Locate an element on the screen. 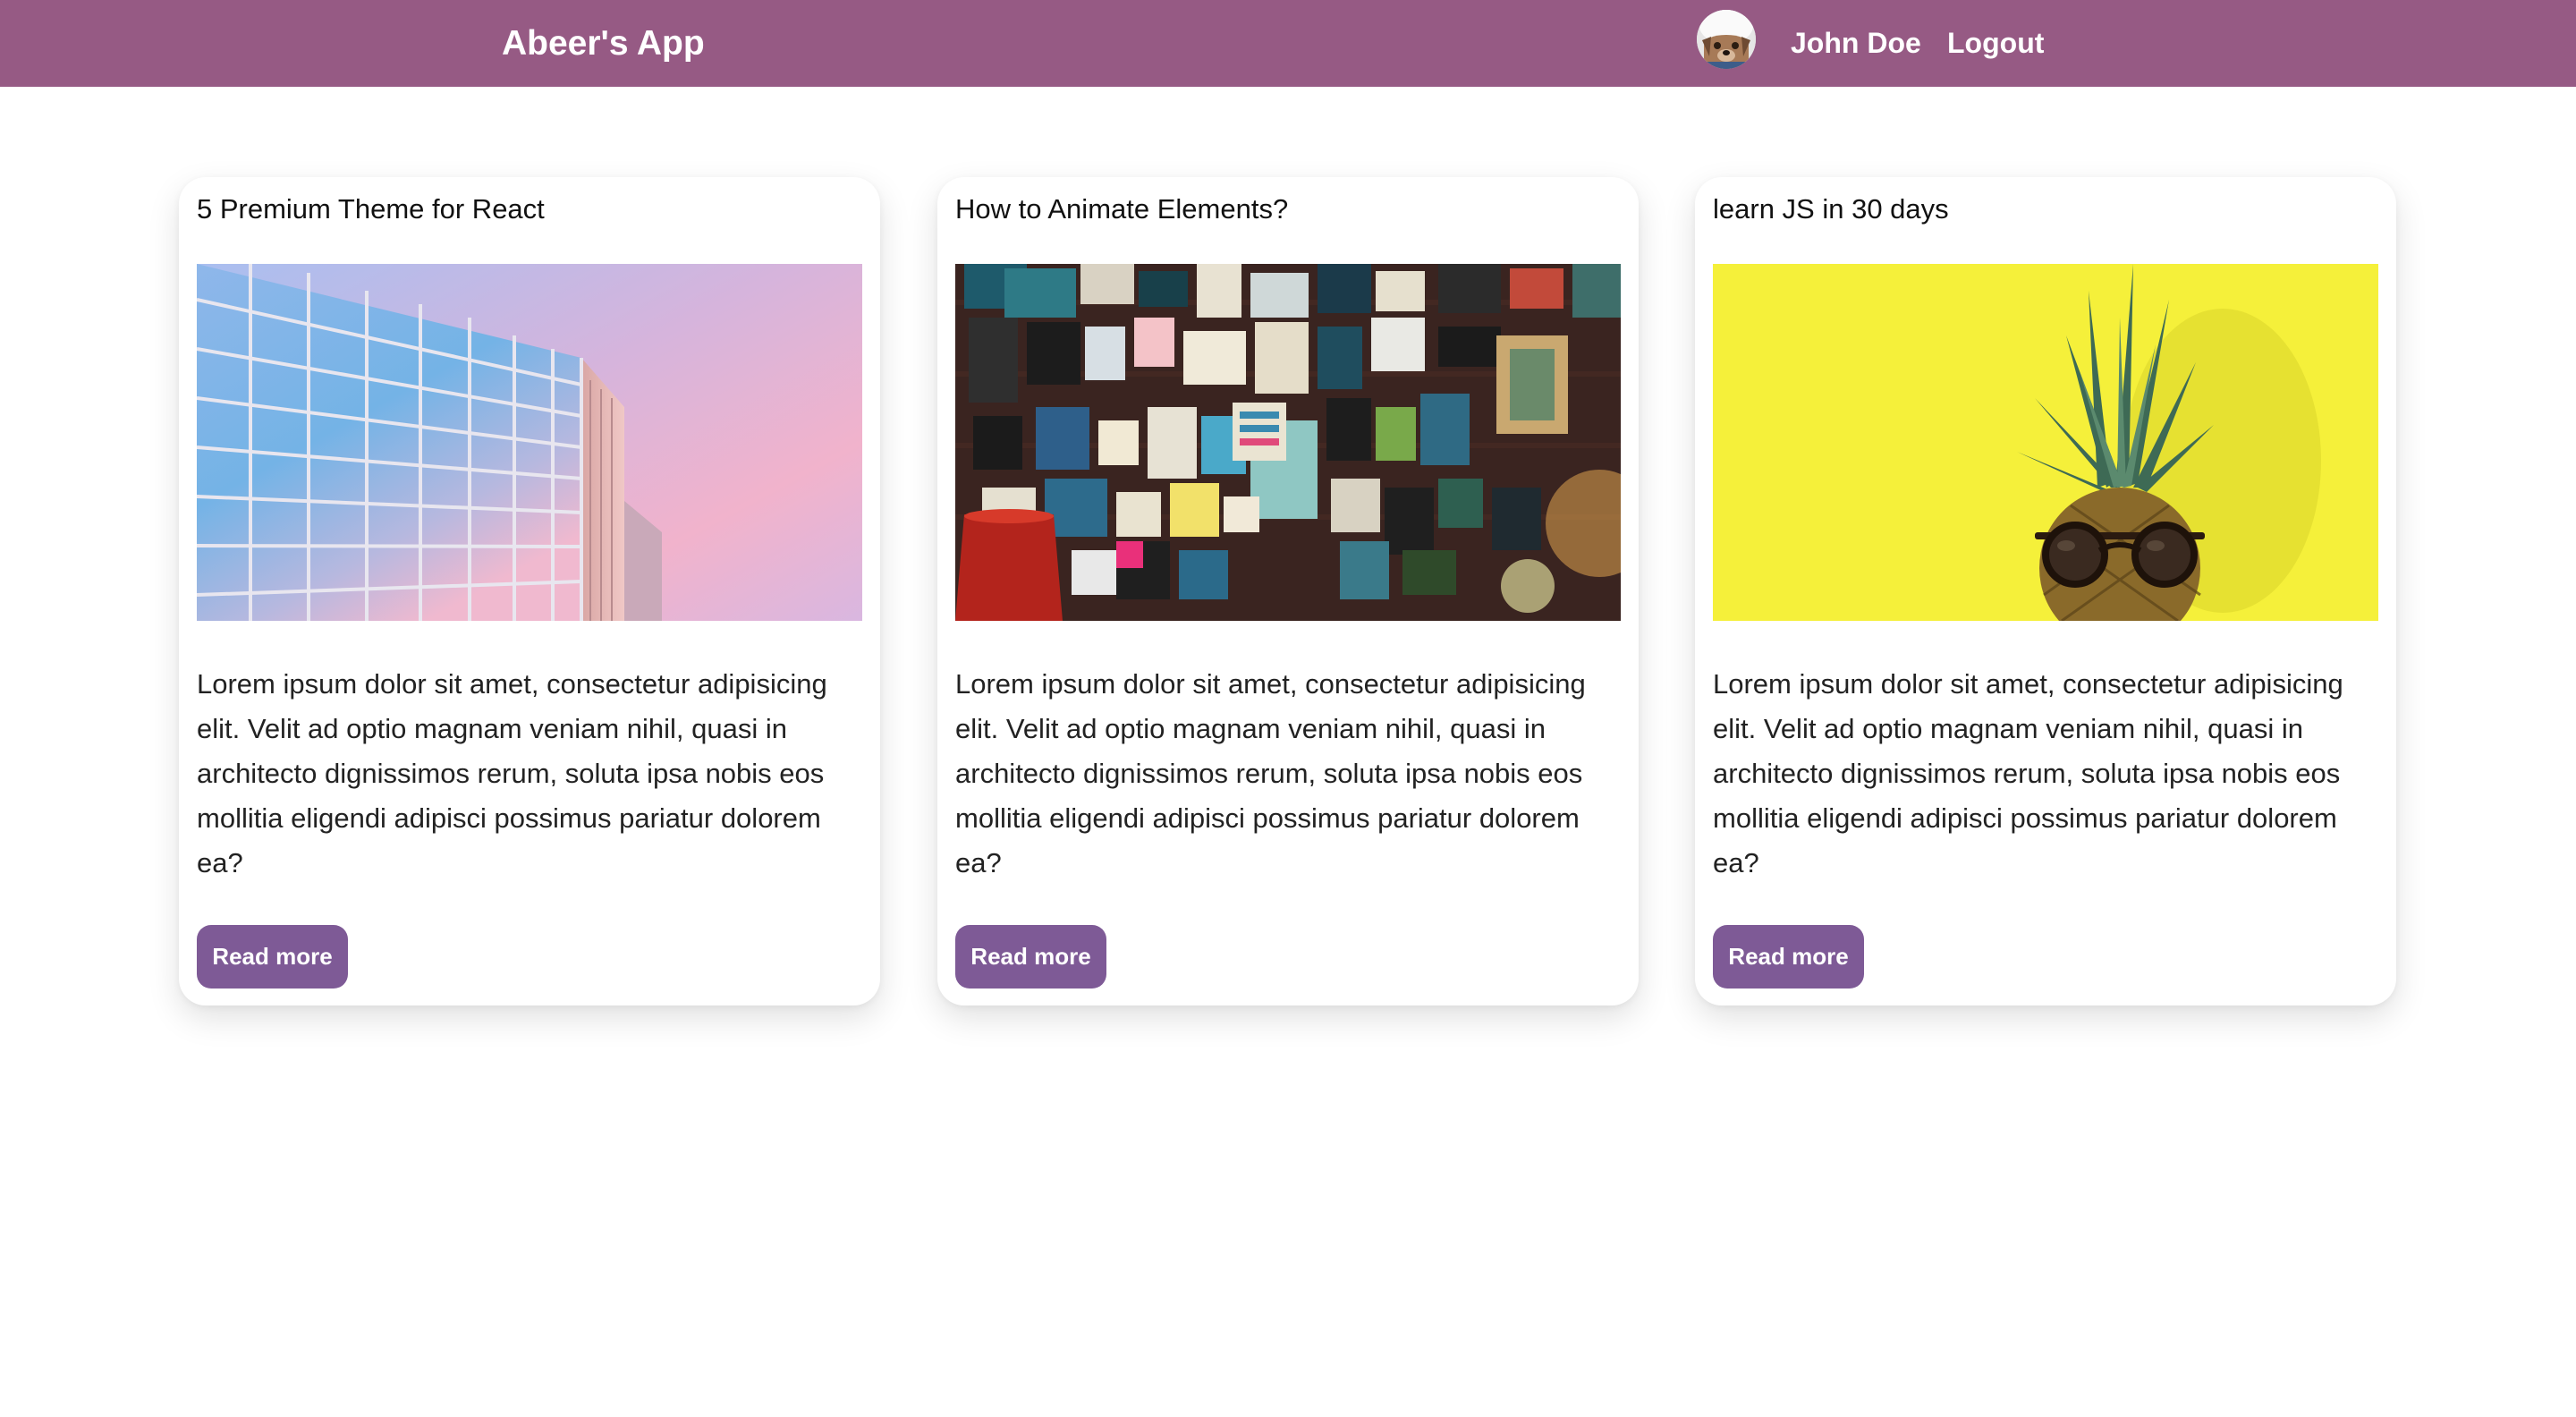 Image resolution: width=2576 pixels, height=1417 pixels. user-avatar is located at coordinates (1726, 39).